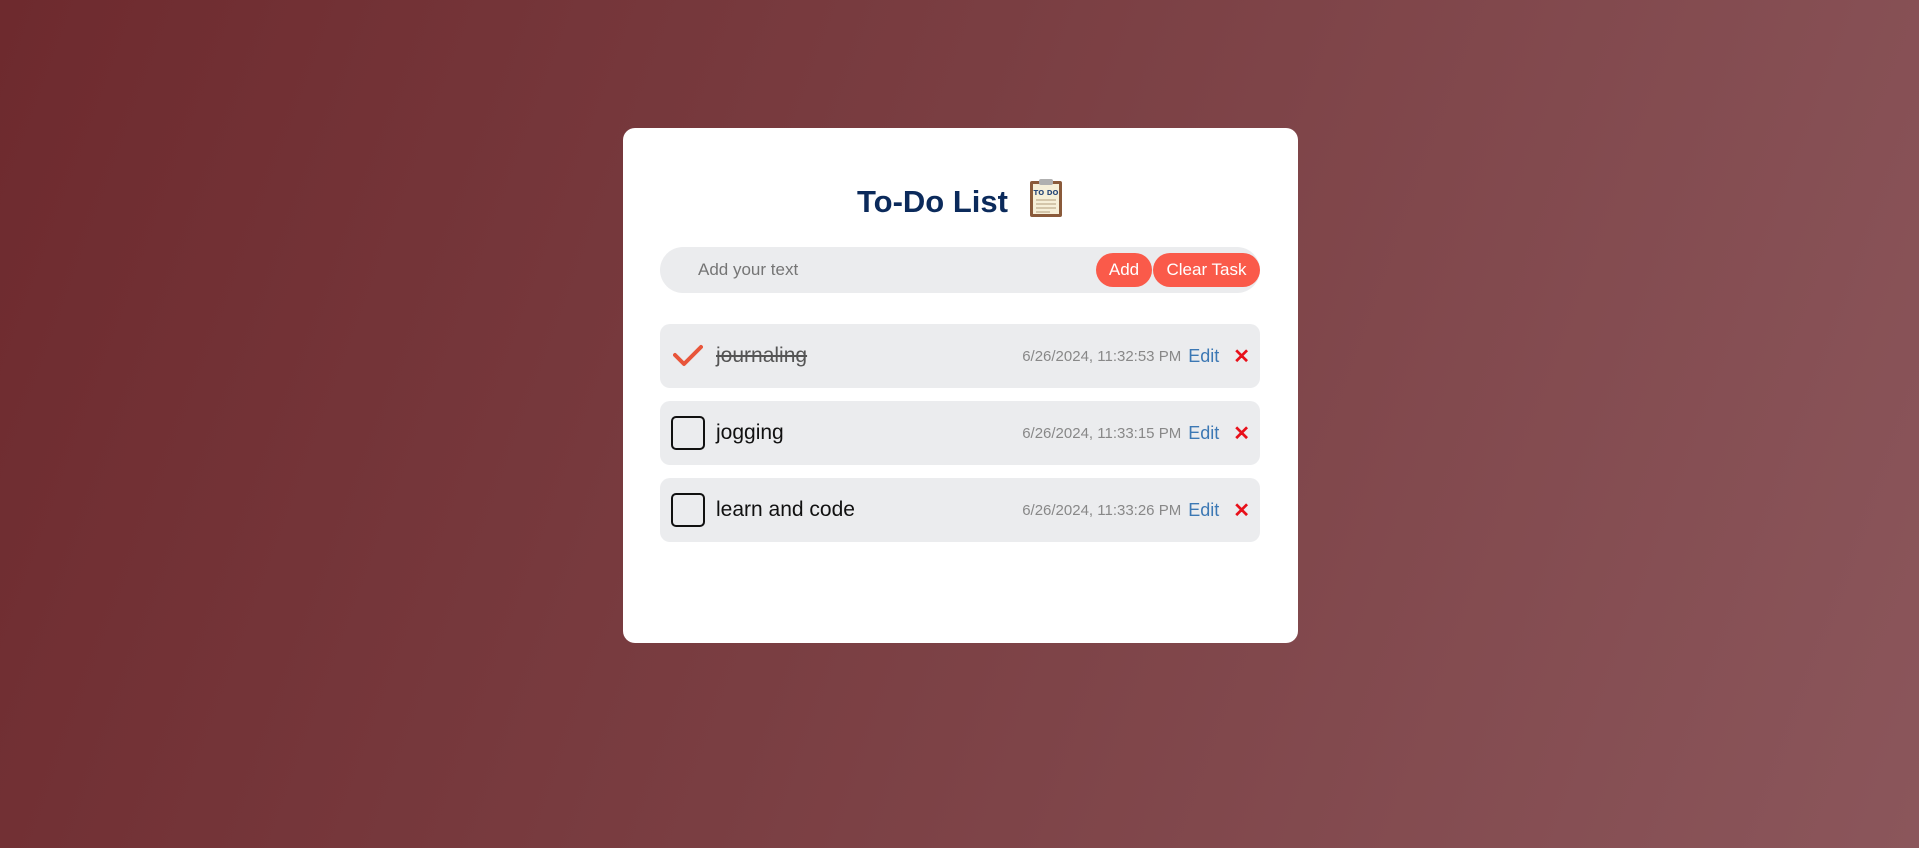  I want to click on task-input-row: Add Clear Task, so click(960, 270).